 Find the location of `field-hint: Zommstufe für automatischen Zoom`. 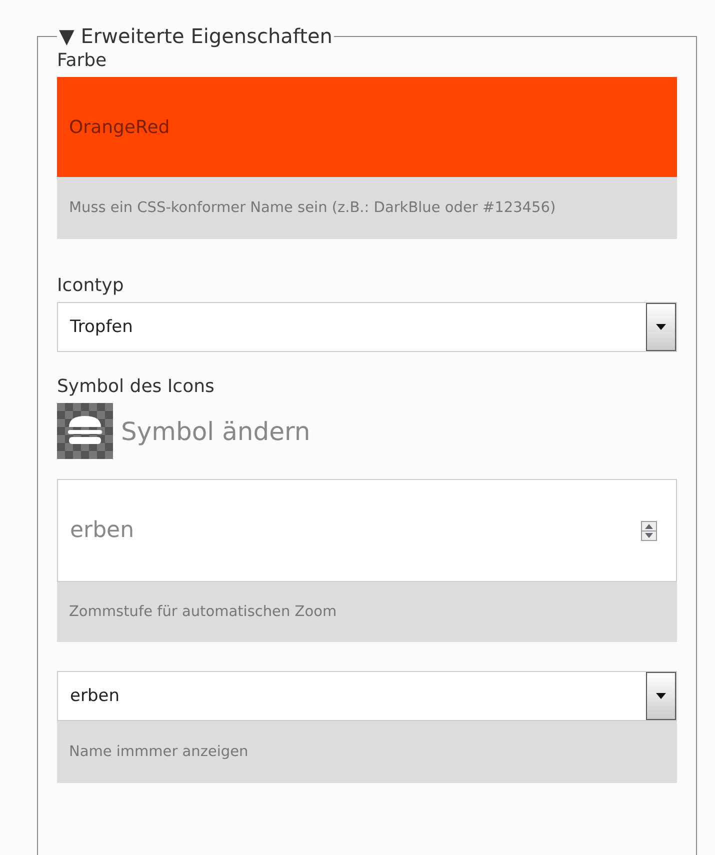

field-hint: Zommstufe für automatischen Zoom is located at coordinates (367, 612).